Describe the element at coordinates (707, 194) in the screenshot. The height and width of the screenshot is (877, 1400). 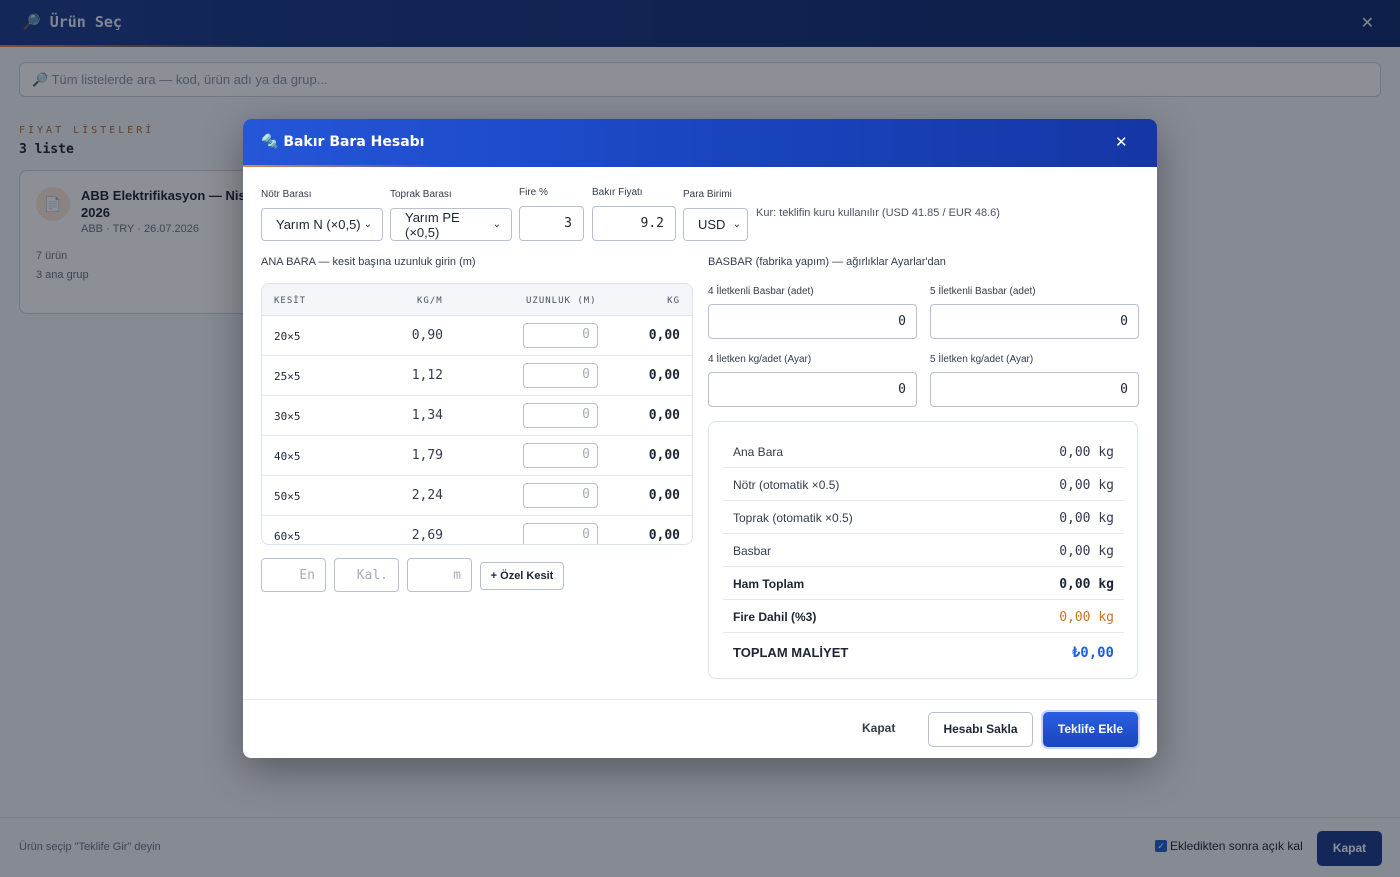
I see `currency-label: Para Birimi` at that location.